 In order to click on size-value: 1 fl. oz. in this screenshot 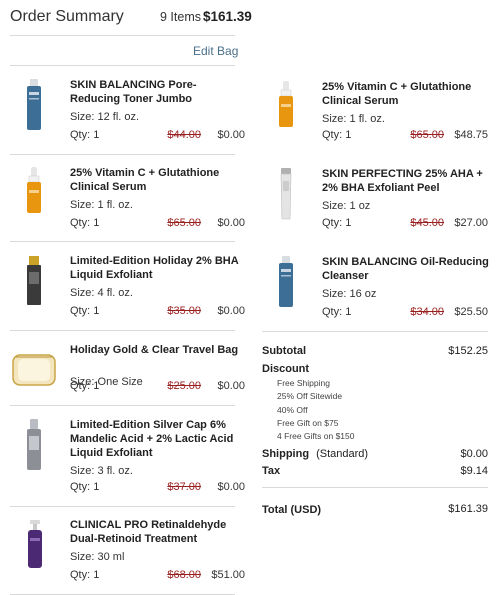, I will do `click(367, 119)`.